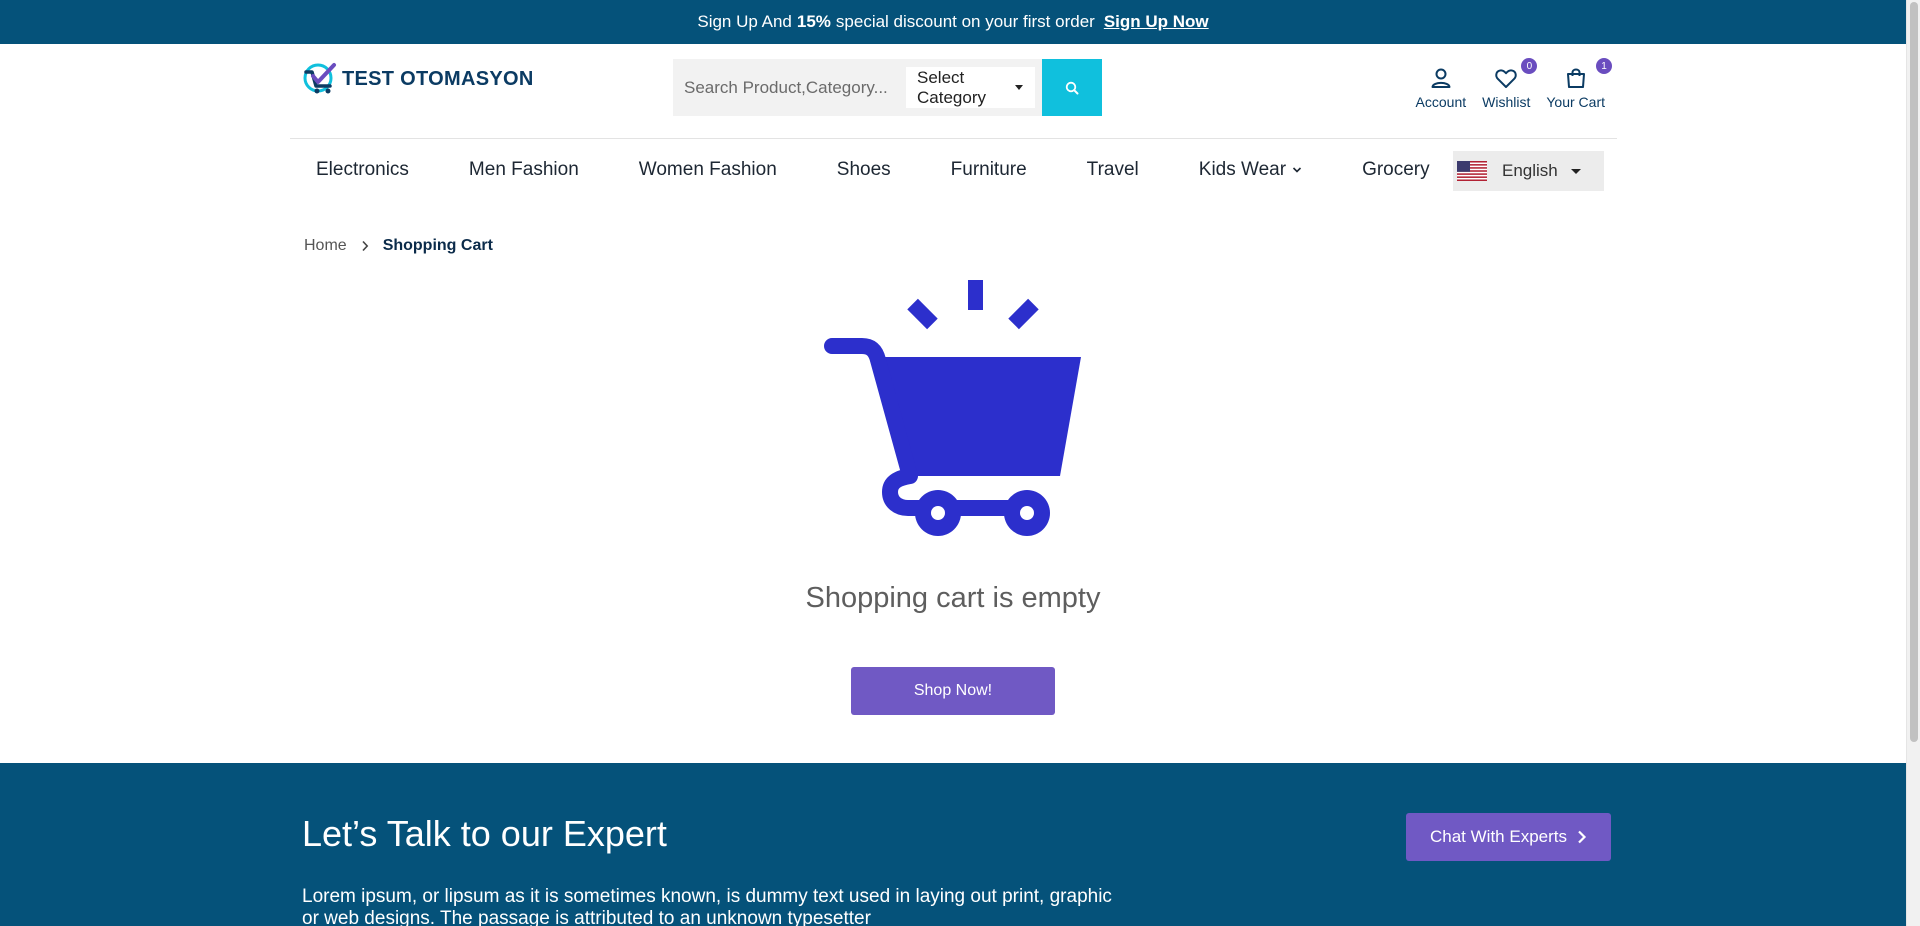 The height and width of the screenshot is (926, 1920). Describe the element at coordinates (864, 170) in the screenshot. I see `nav-item-shoes: Shoes` at that location.